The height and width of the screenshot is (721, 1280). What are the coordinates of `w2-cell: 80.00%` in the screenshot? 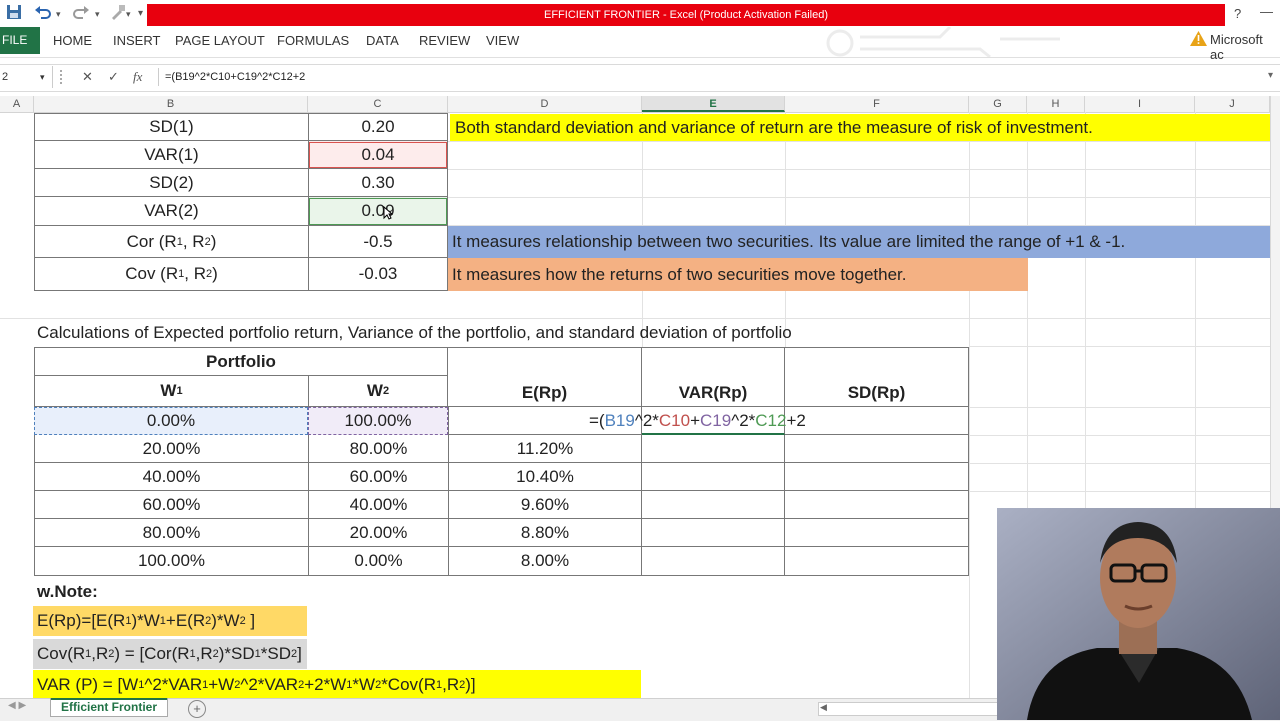 It's located at (378, 449).